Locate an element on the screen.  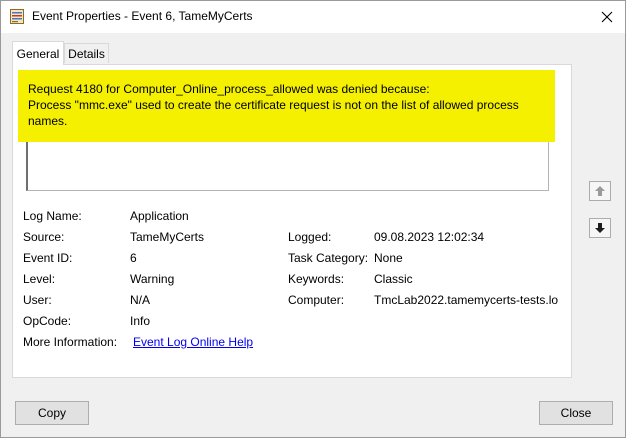
copy-button-label: Copy is located at coordinates (51, 413).